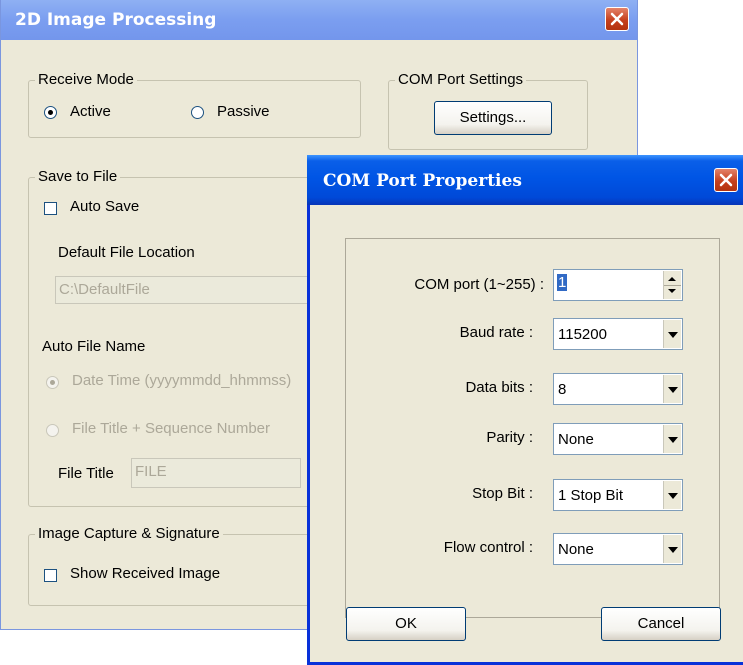 The image size is (743, 665). I want to click on file-title-label: File Title, so click(86, 473).